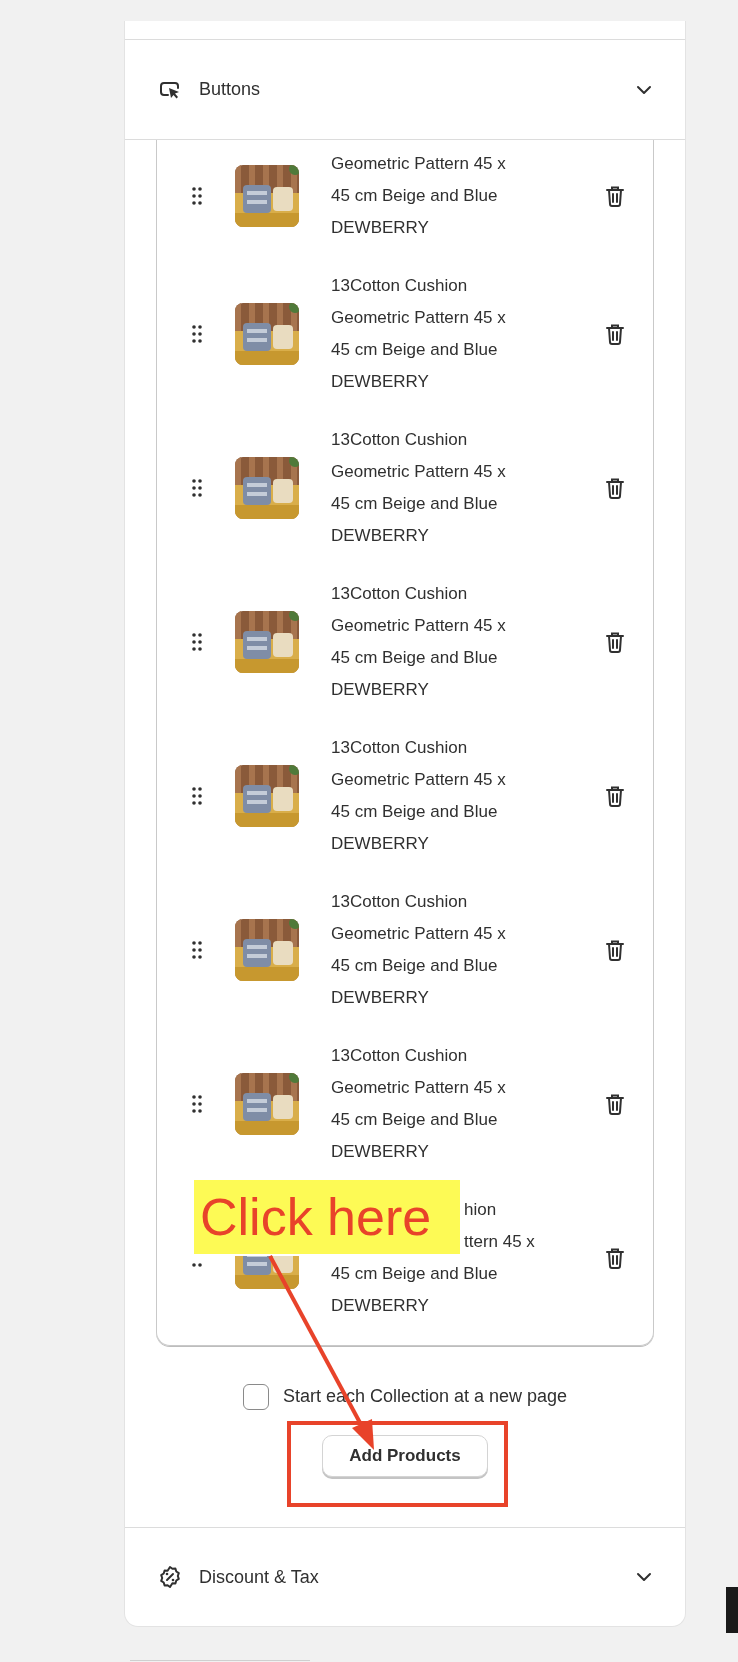 This screenshot has width=738, height=1662. What do you see at coordinates (500, 1242) in the screenshot?
I see `product-title-line: ttern 45 x` at bounding box center [500, 1242].